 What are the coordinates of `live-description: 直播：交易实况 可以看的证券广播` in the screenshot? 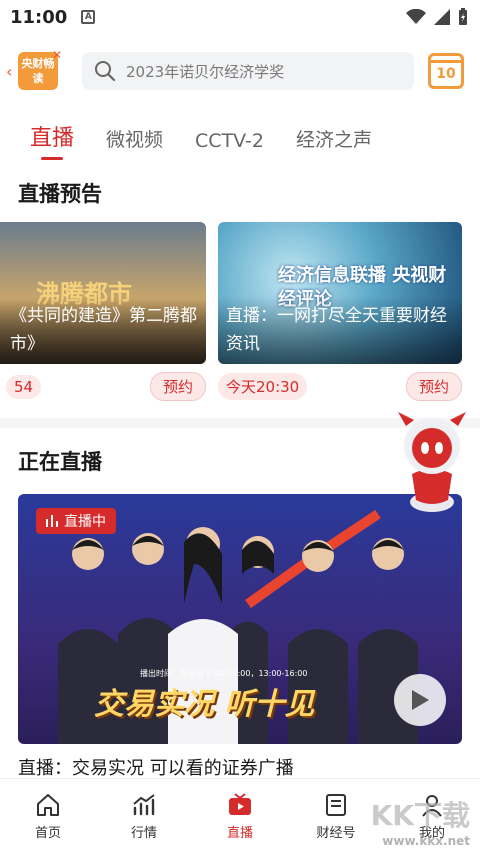 It's located at (240, 767).